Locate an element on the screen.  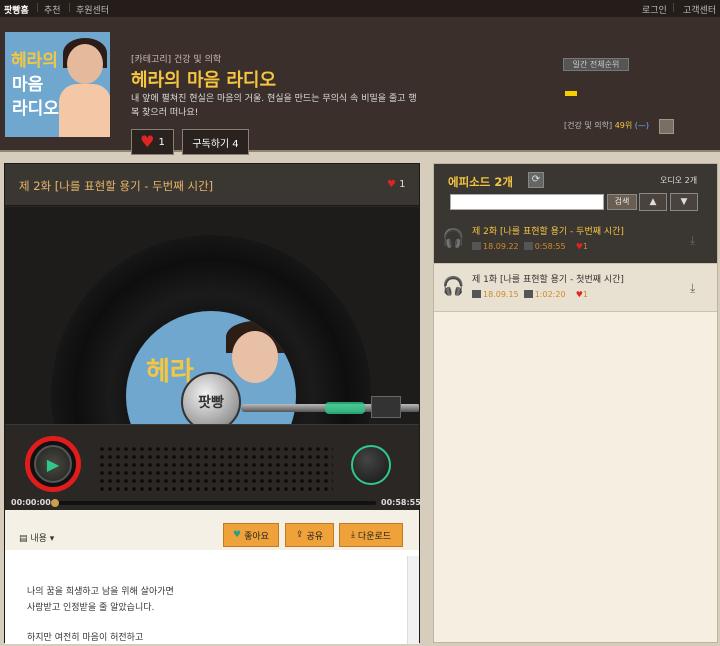
audio-count: 오디오 2개 is located at coordinates (679, 180).